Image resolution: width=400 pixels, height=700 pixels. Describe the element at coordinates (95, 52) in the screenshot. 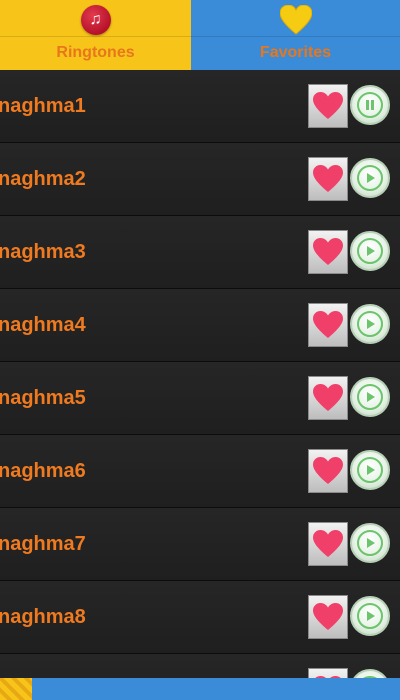

I see `tab-ringtones-label: Ringtones` at that location.